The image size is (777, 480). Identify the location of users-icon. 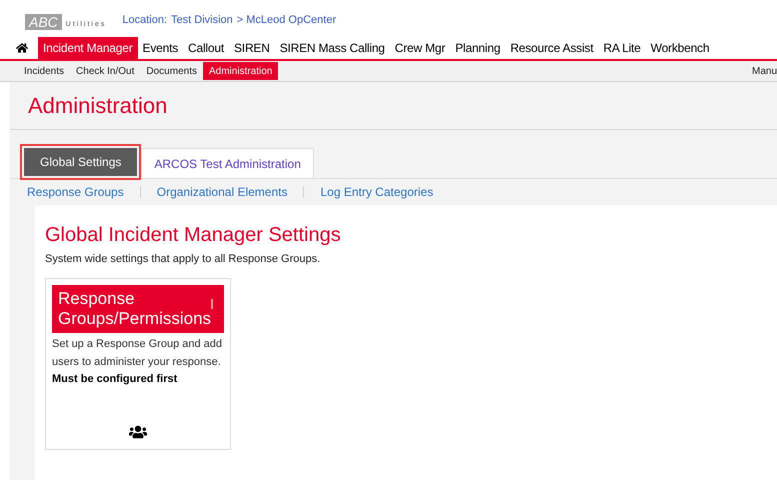
(138, 431).